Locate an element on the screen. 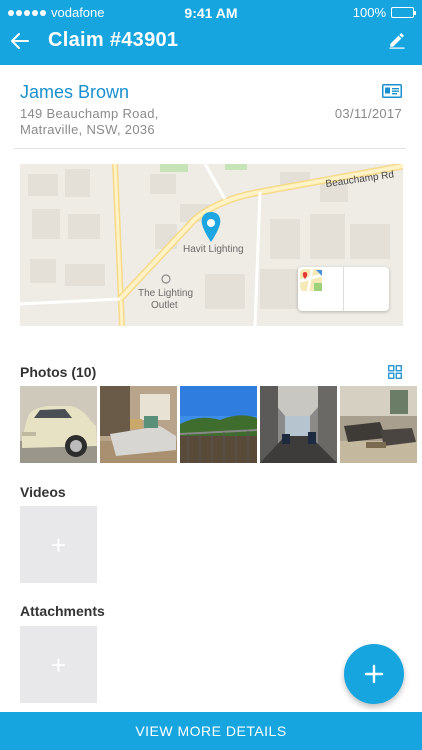 The image size is (422, 750). claimant-name: James Brown is located at coordinates (74, 92).